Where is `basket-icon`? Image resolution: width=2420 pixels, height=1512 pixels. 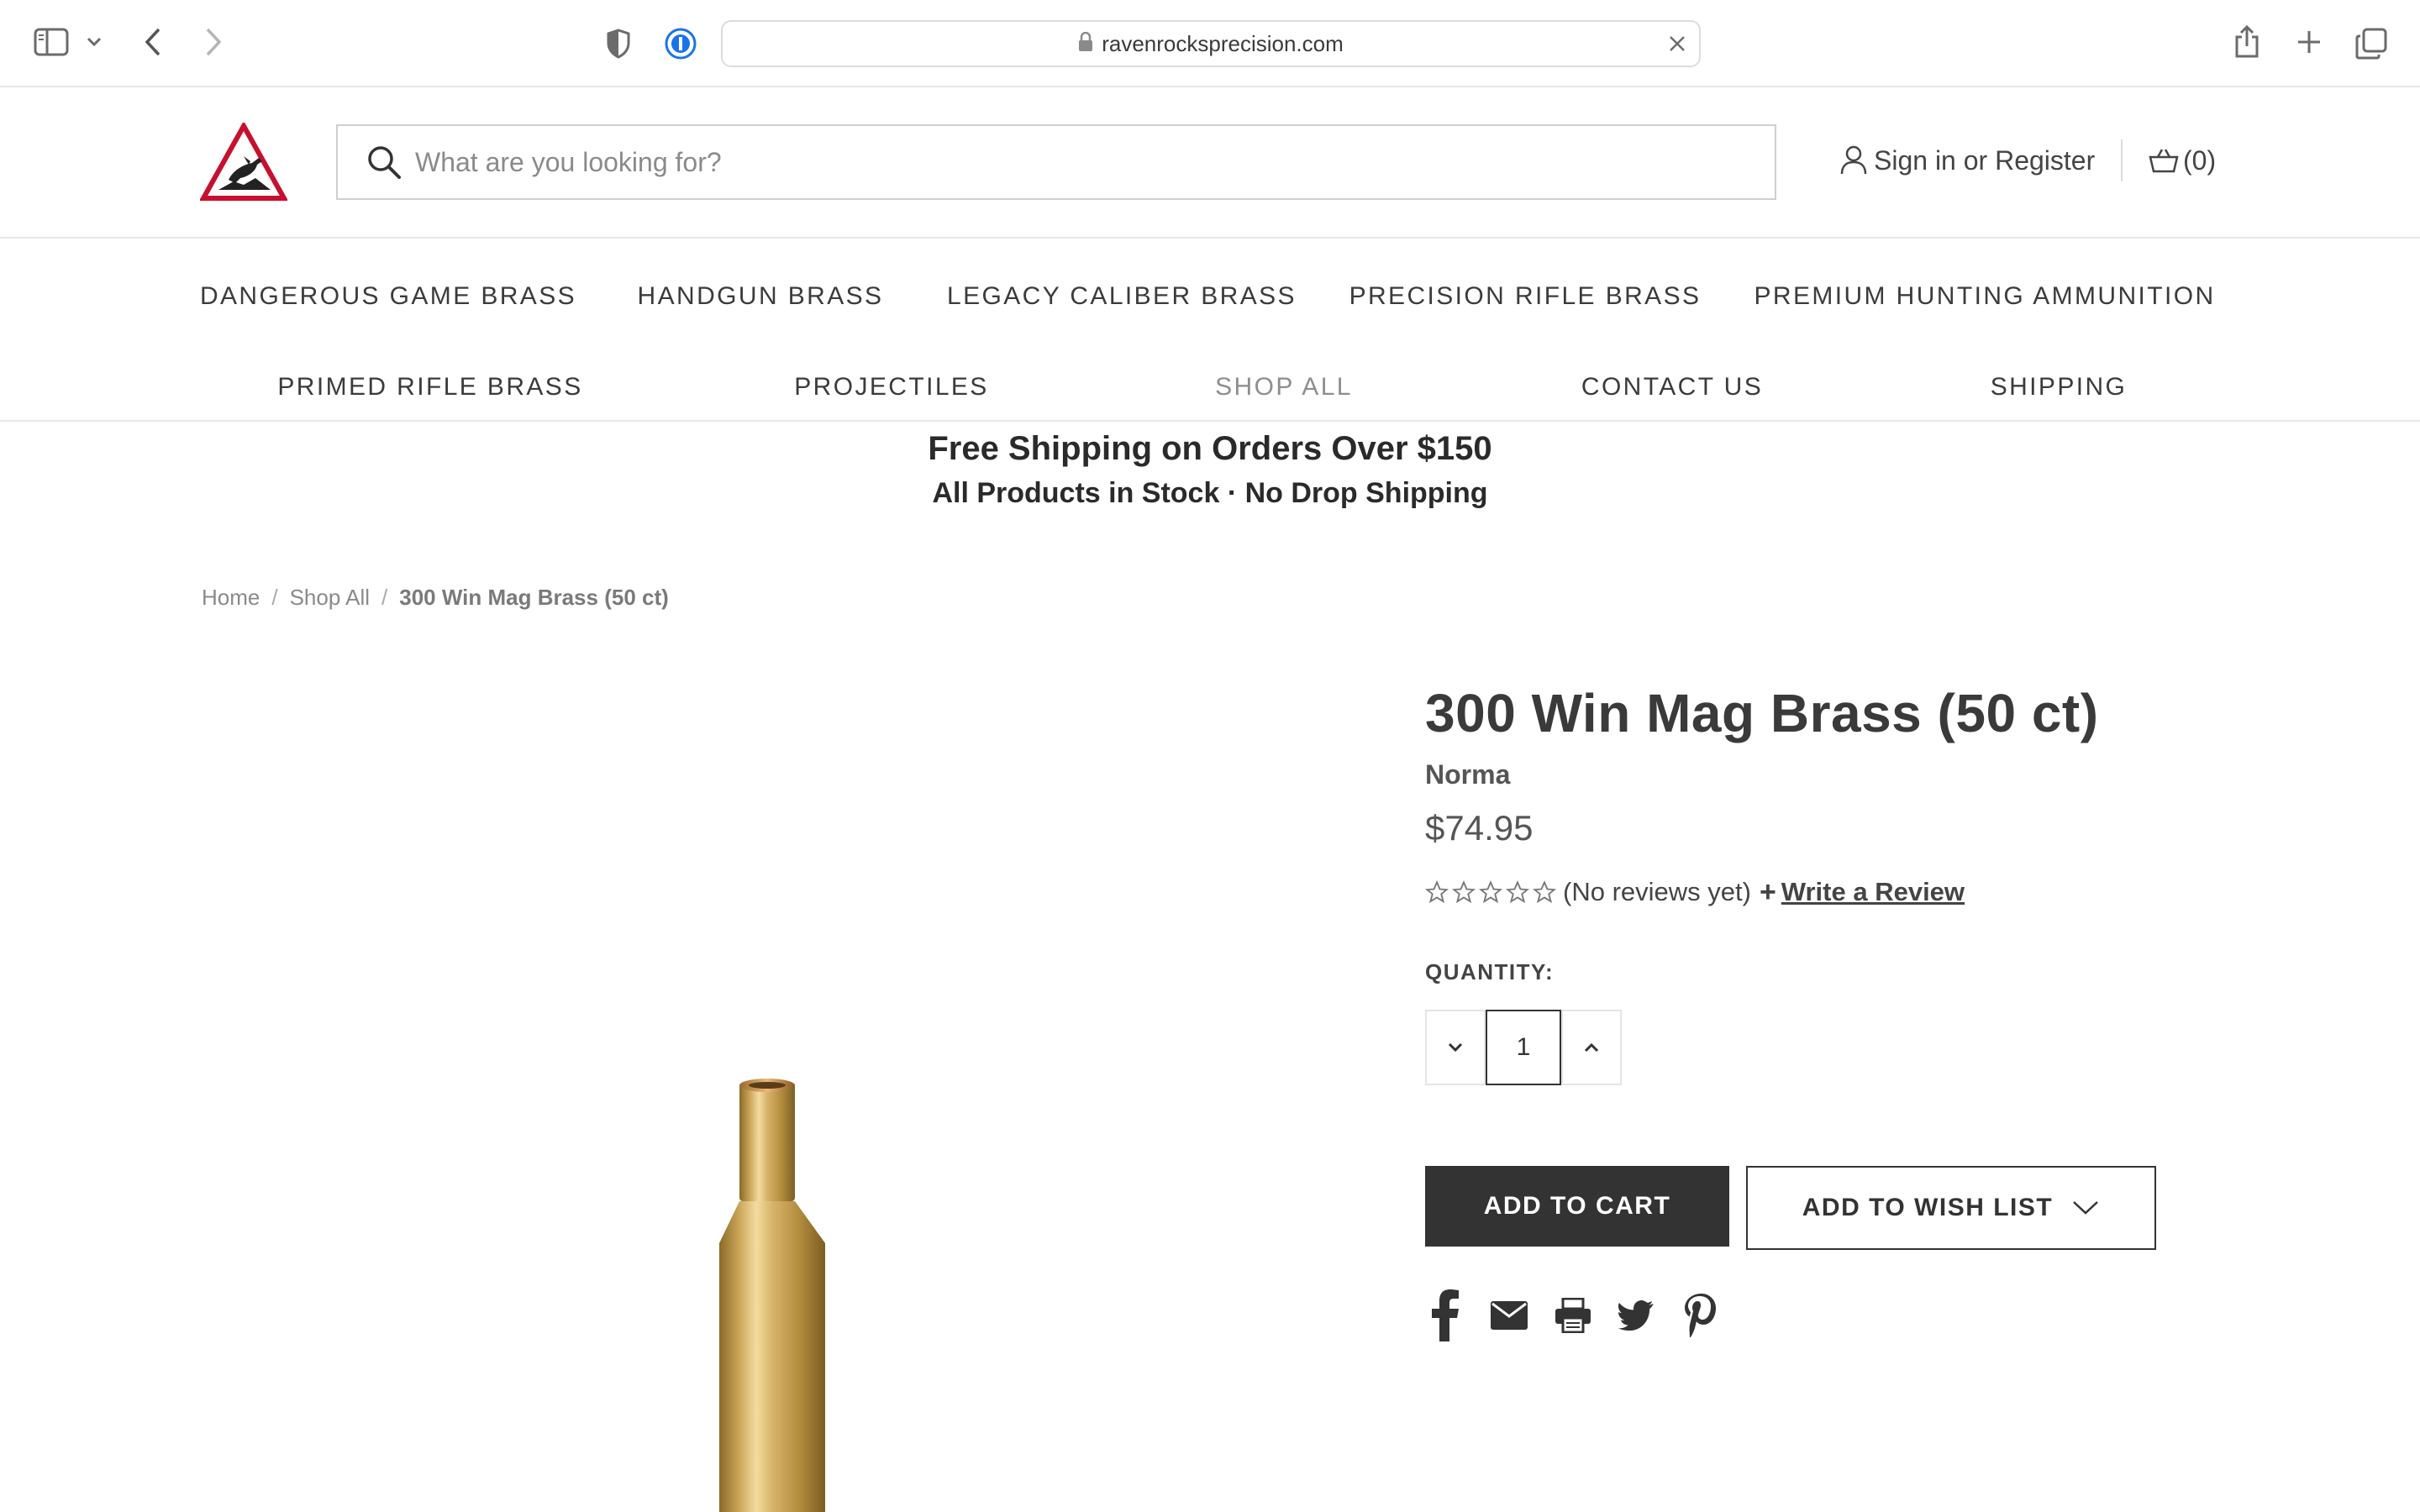
basket-icon is located at coordinates (2164, 161).